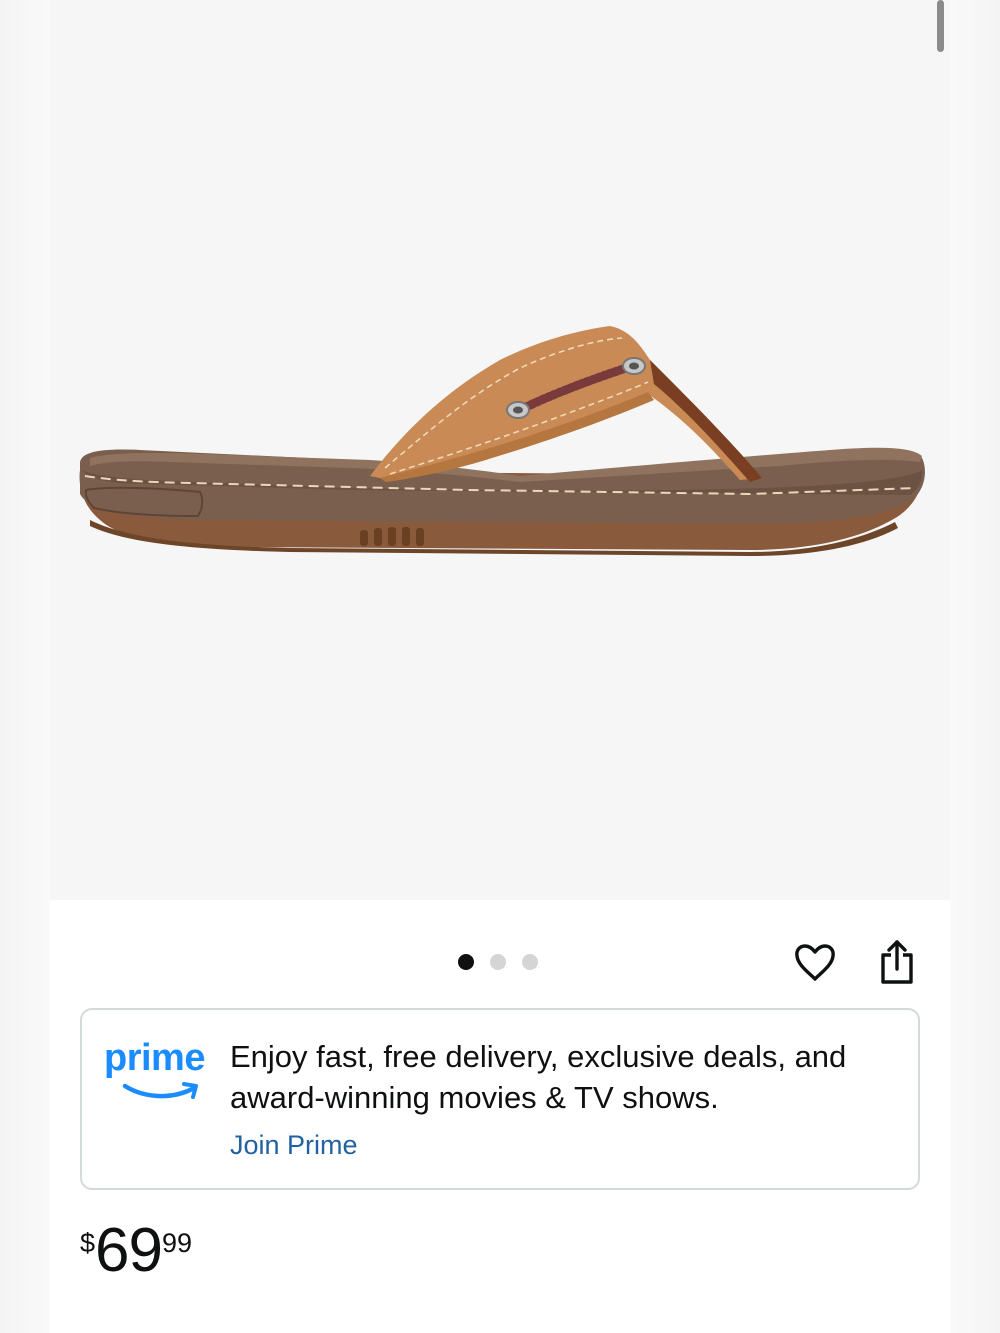 This screenshot has width=1000, height=1333. What do you see at coordinates (88, 1243) in the screenshot?
I see `price-currency: $` at bounding box center [88, 1243].